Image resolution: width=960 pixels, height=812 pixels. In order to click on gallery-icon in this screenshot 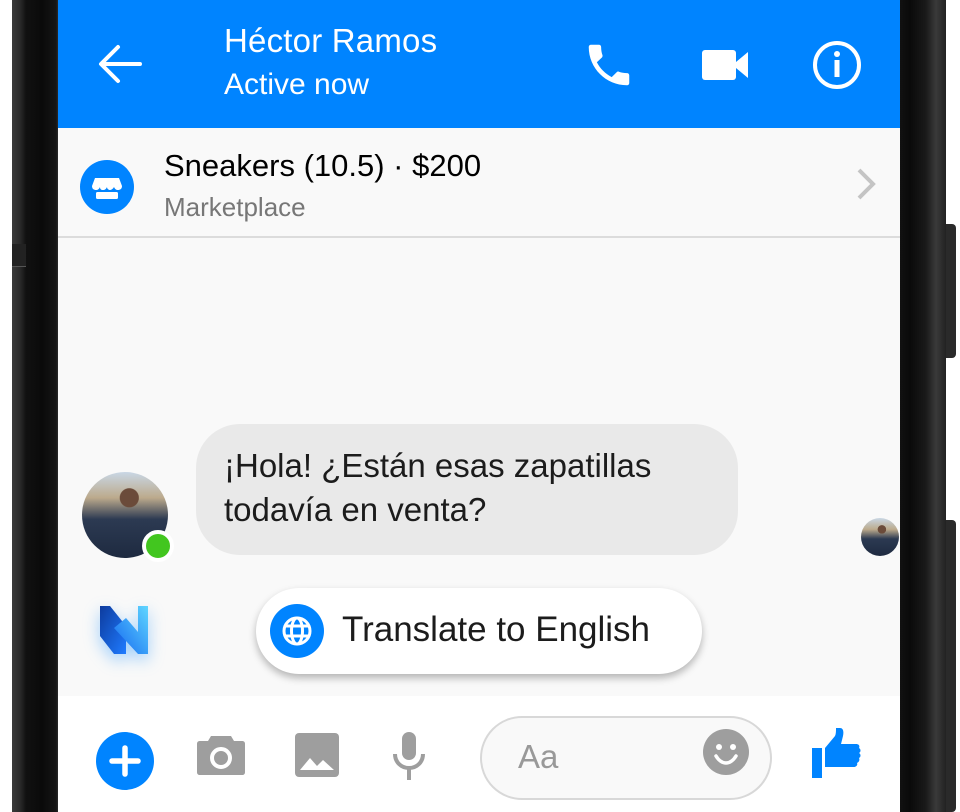, I will do `click(317, 755)`.